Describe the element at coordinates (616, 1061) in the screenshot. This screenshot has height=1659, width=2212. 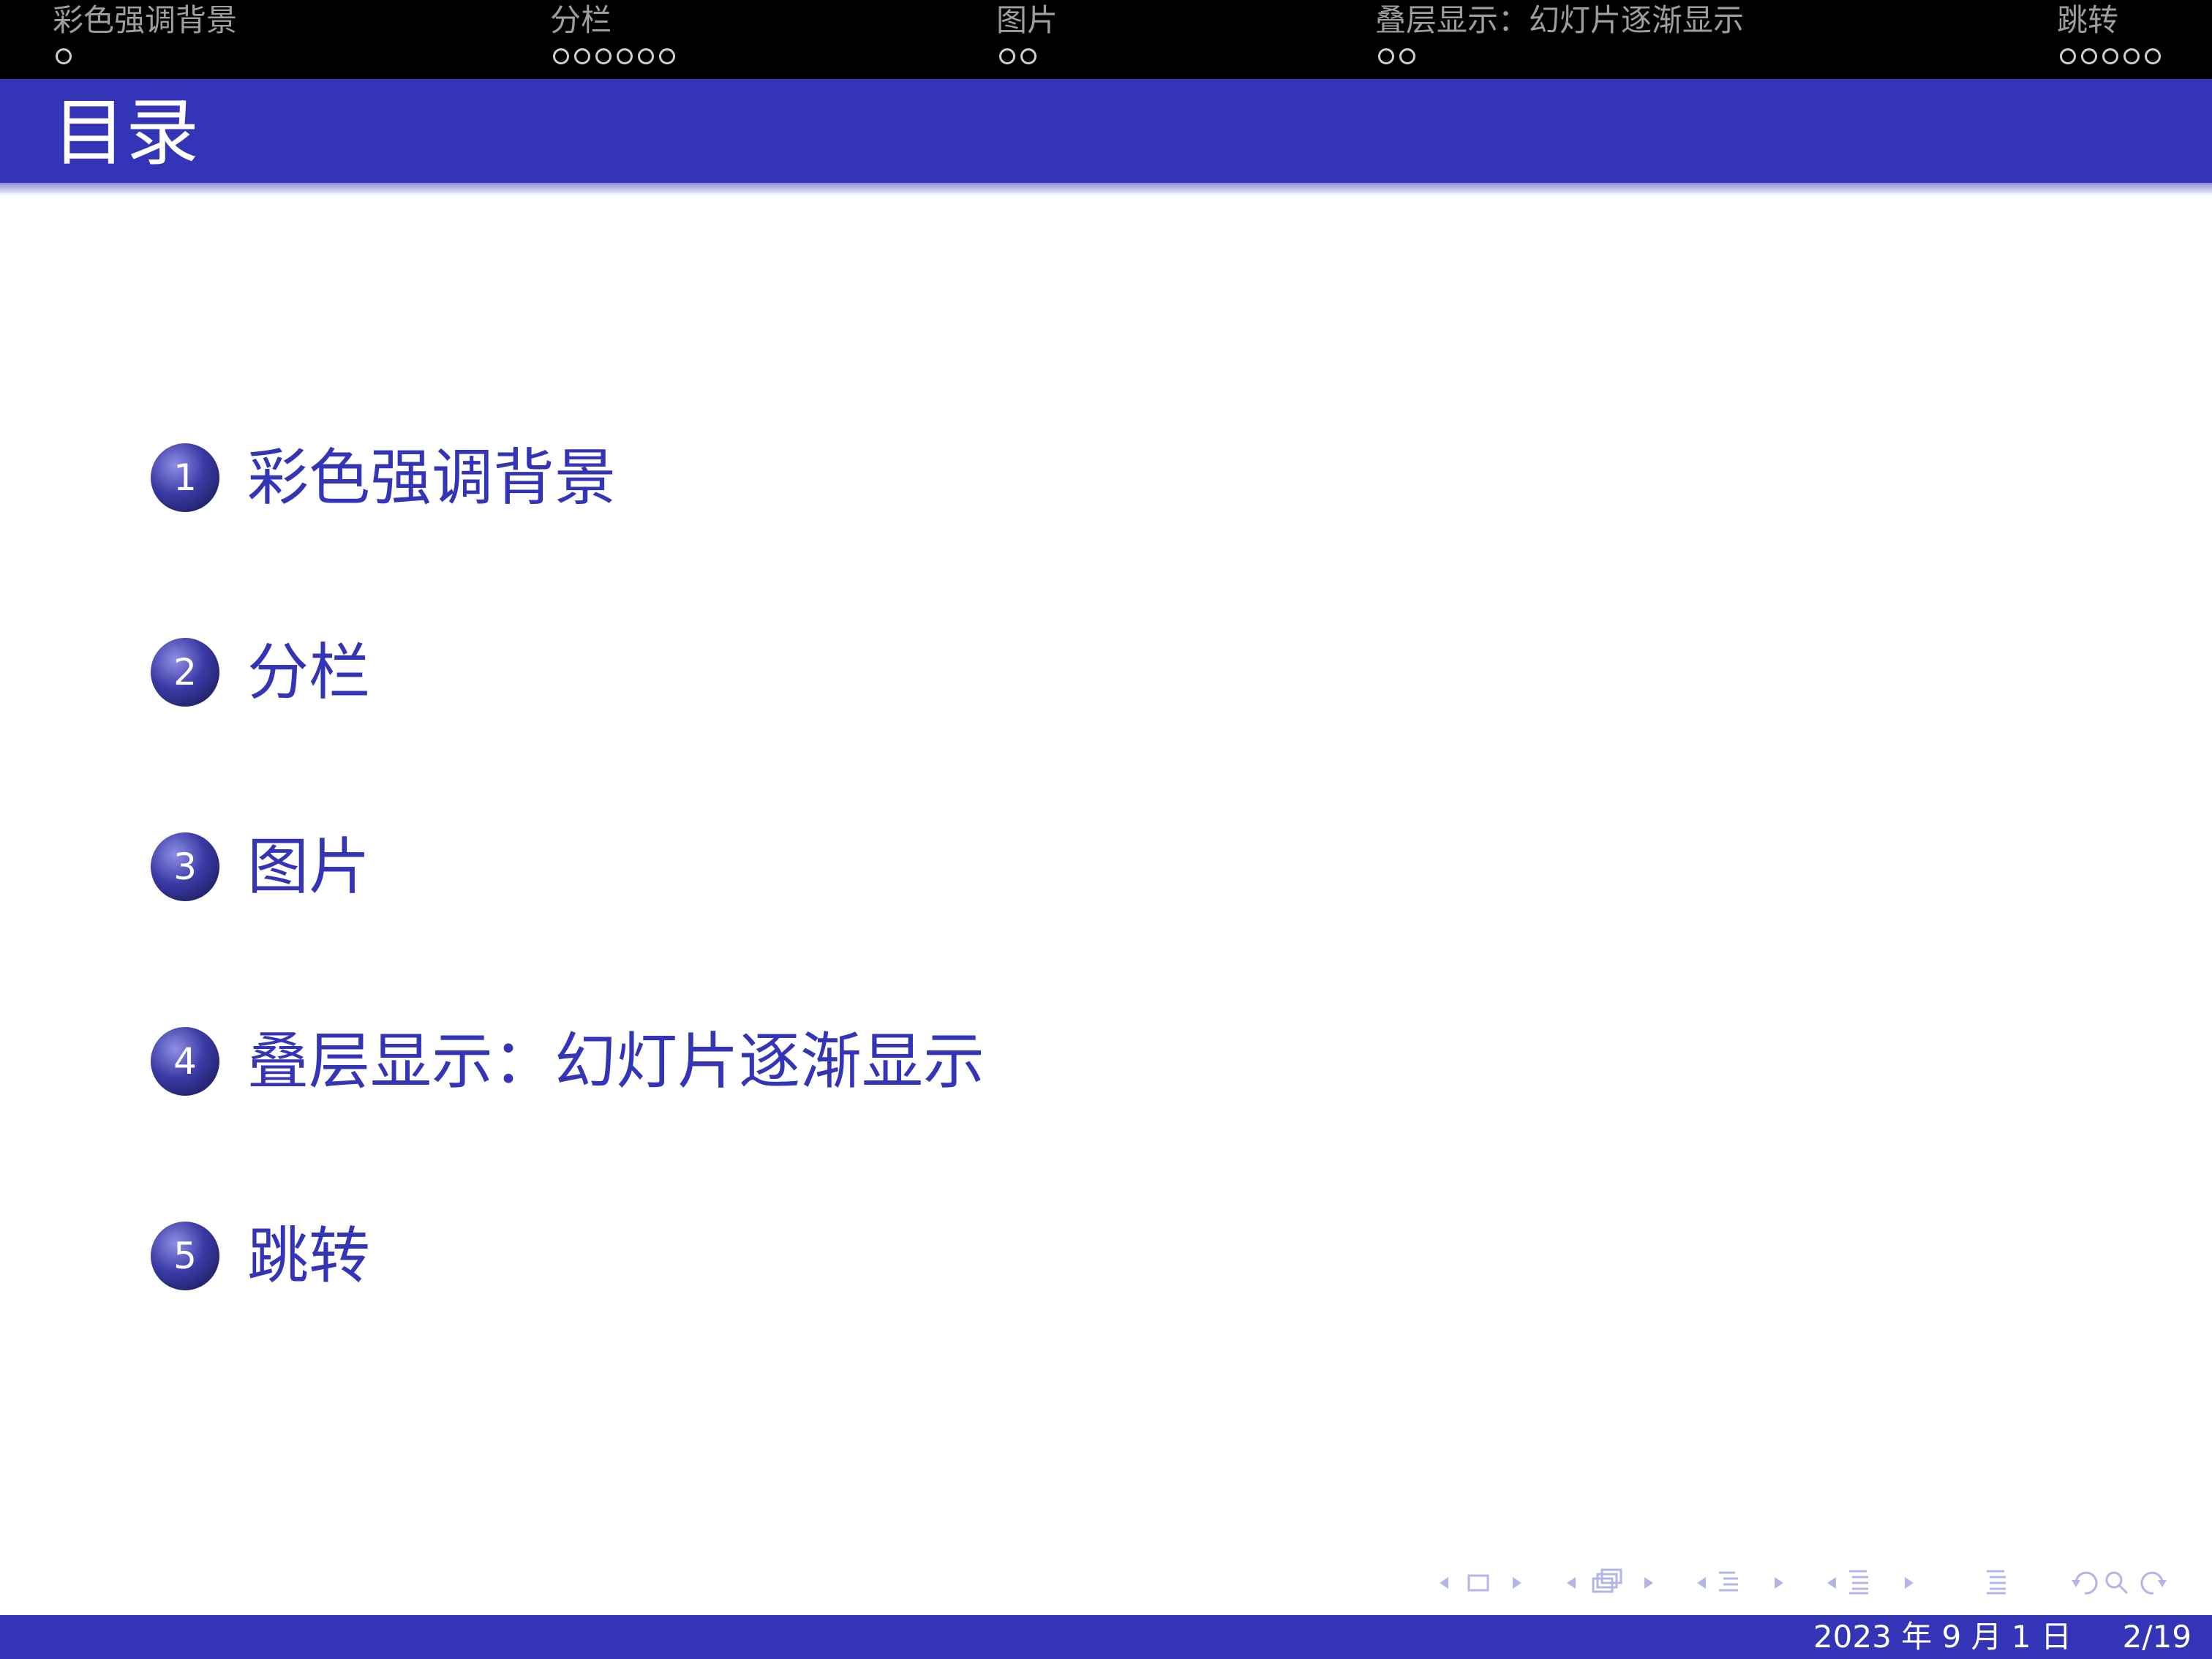
I see `toc-item-label: 叠层显示：幻灯片逐渐显示` at that location.